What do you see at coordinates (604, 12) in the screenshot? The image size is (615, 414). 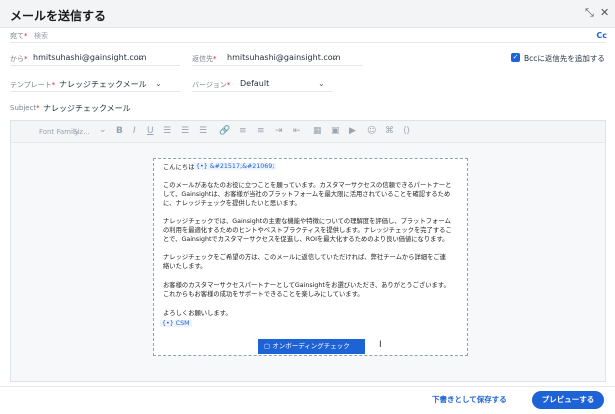 I see `close-icon: ✕` at bounding box center [604, 12].